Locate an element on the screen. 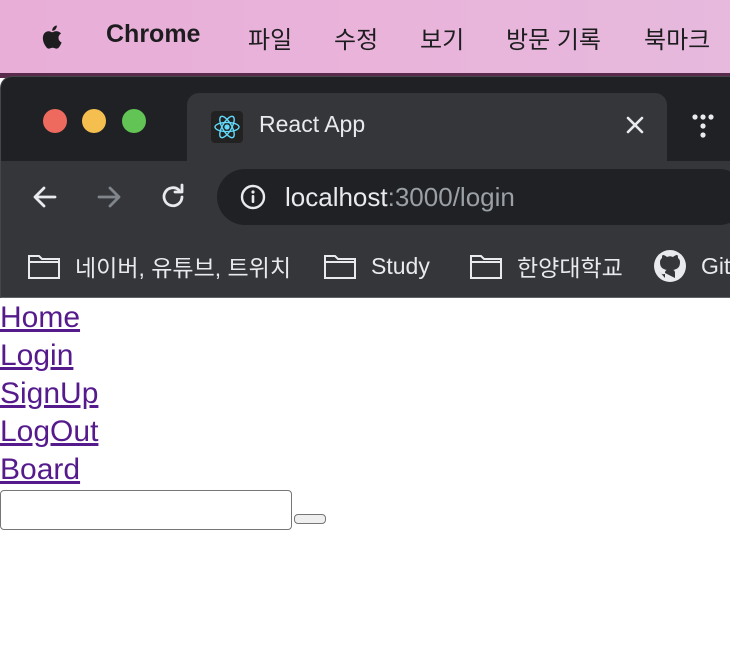 This screenshot has height=664, width=730. submit-button is located at coordinates (310, 519).